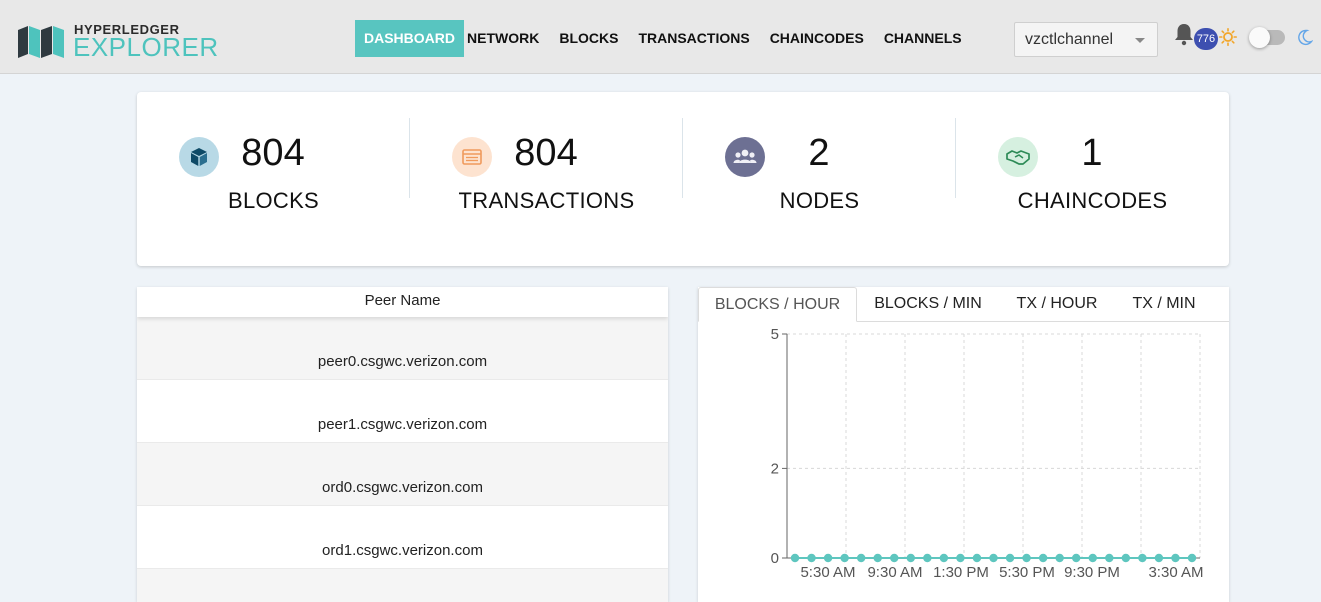 Image resolution: width=1321 pixels, height=602 pixels. What do you see at coordinates (1305, 37) in the screenshot?
I see `moon-icon` at bounding box center [1305, 37].